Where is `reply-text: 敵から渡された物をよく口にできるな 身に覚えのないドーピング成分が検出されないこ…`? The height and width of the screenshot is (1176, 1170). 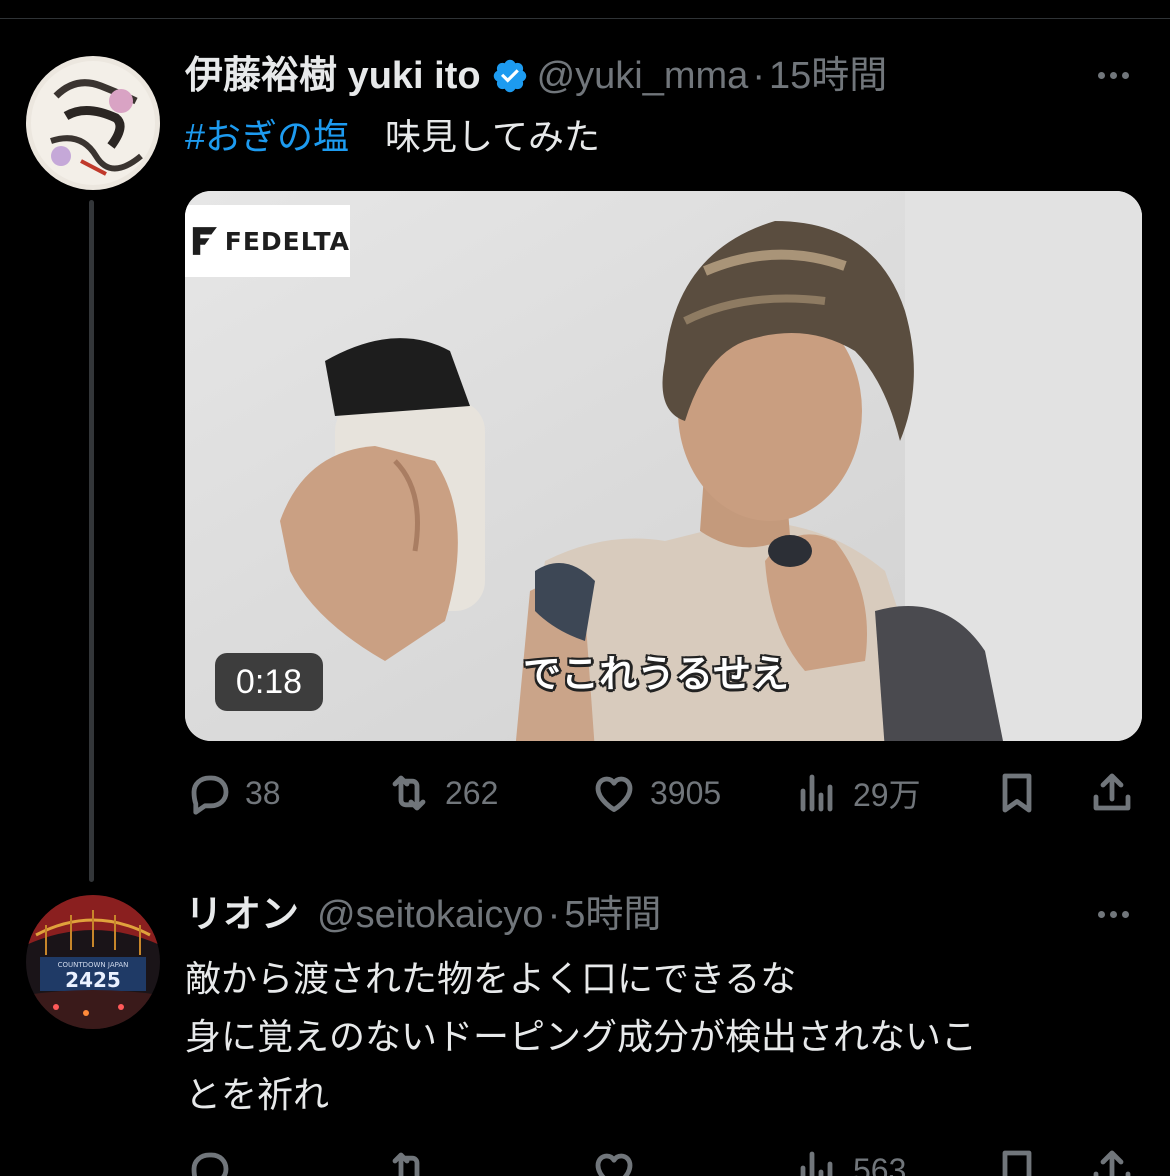 reply-text: 敵から渡された物をよく口にできるな 身に覚えのないドーピング成分が検出されないこ… is located at coordinates (581, 1037).